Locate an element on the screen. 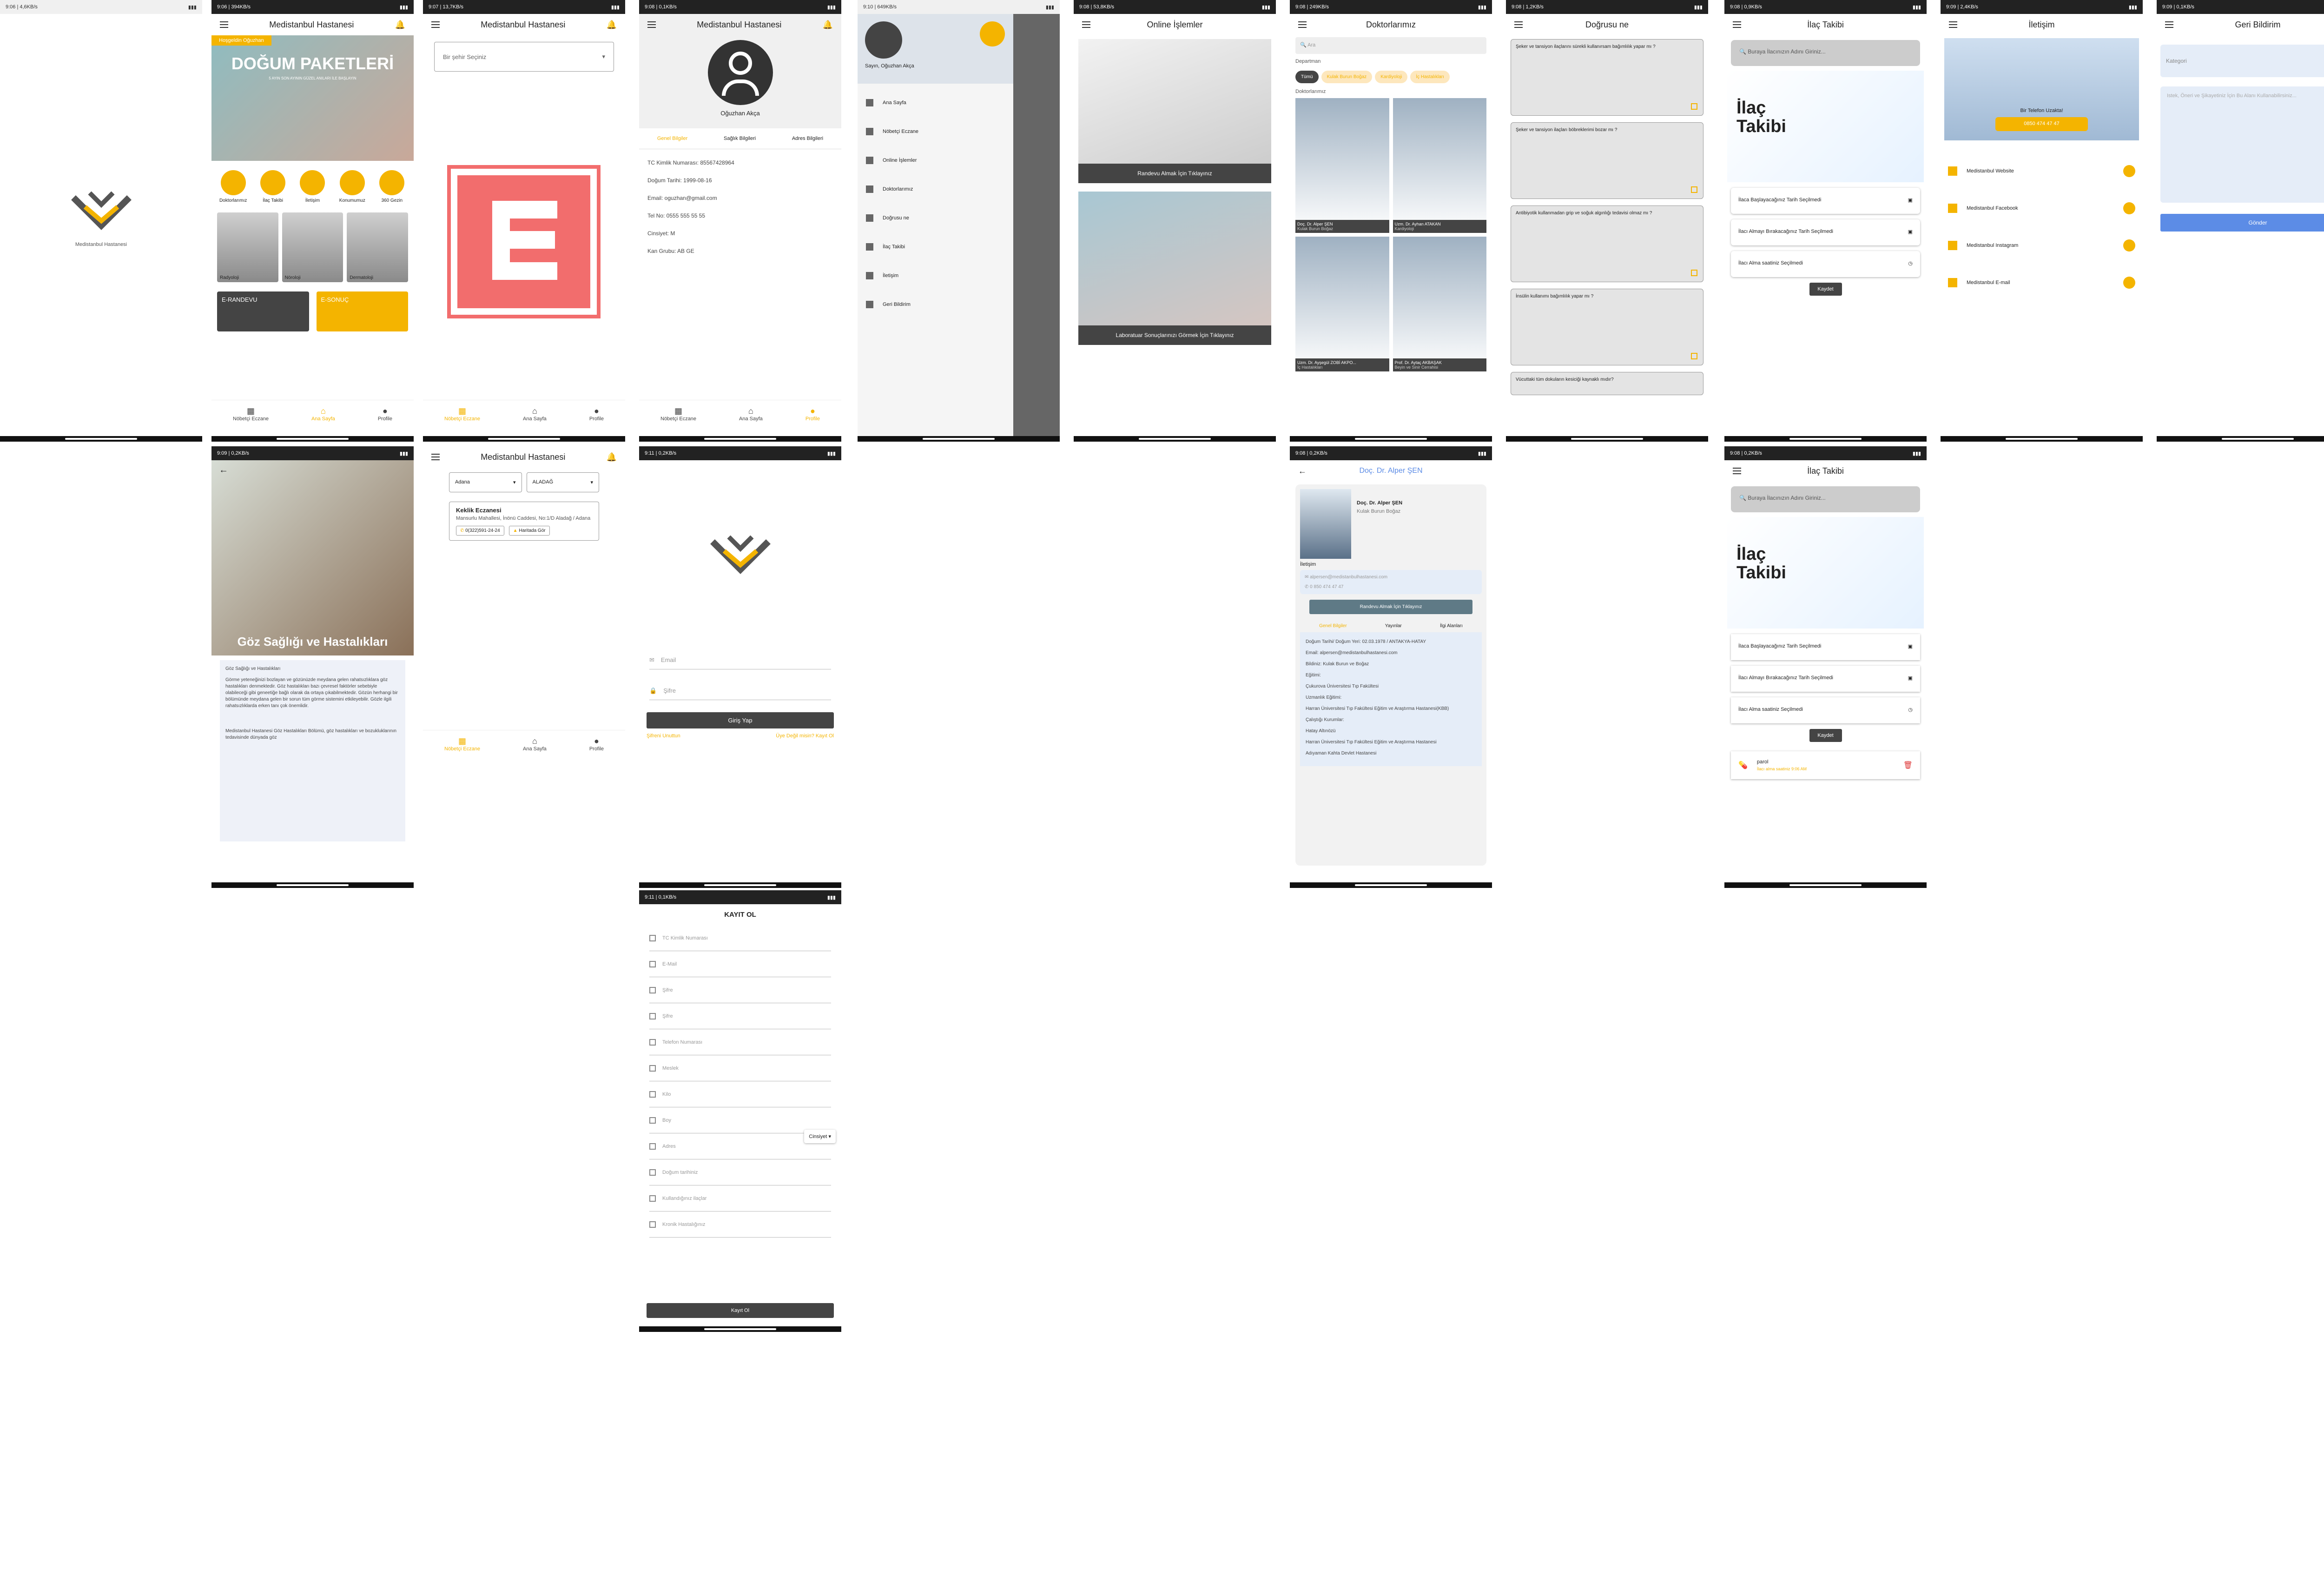  send-button: Gönder is located at coordinates (2242, 223).